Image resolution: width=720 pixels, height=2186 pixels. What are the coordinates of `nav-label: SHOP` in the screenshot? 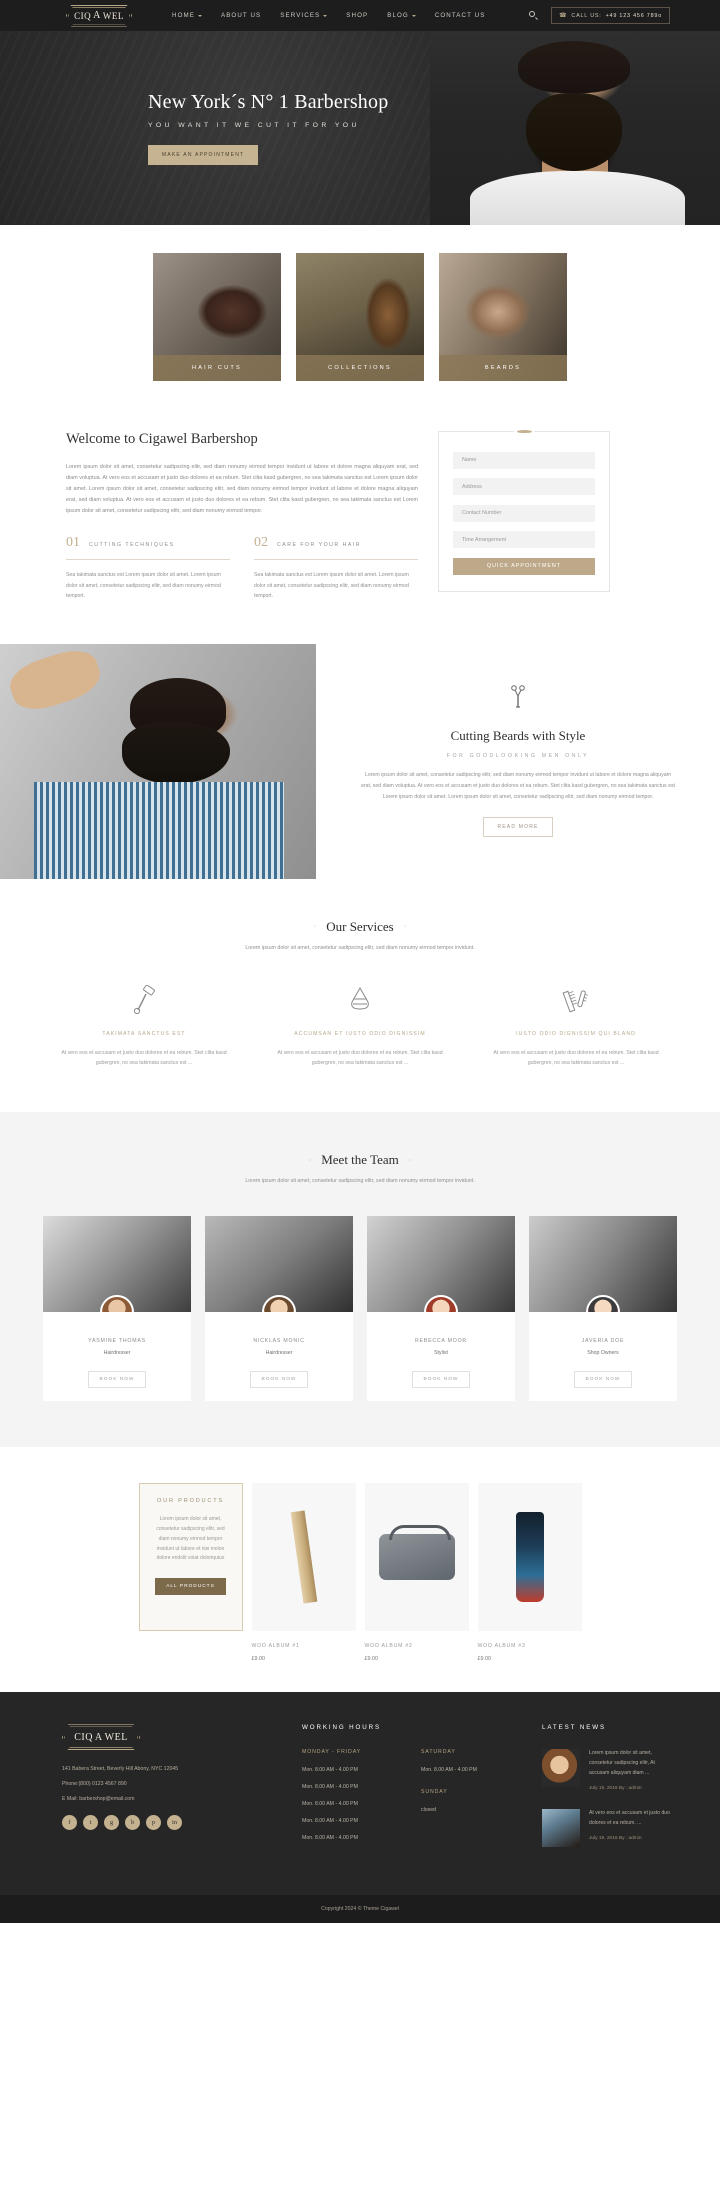 It's located at (357, 15).